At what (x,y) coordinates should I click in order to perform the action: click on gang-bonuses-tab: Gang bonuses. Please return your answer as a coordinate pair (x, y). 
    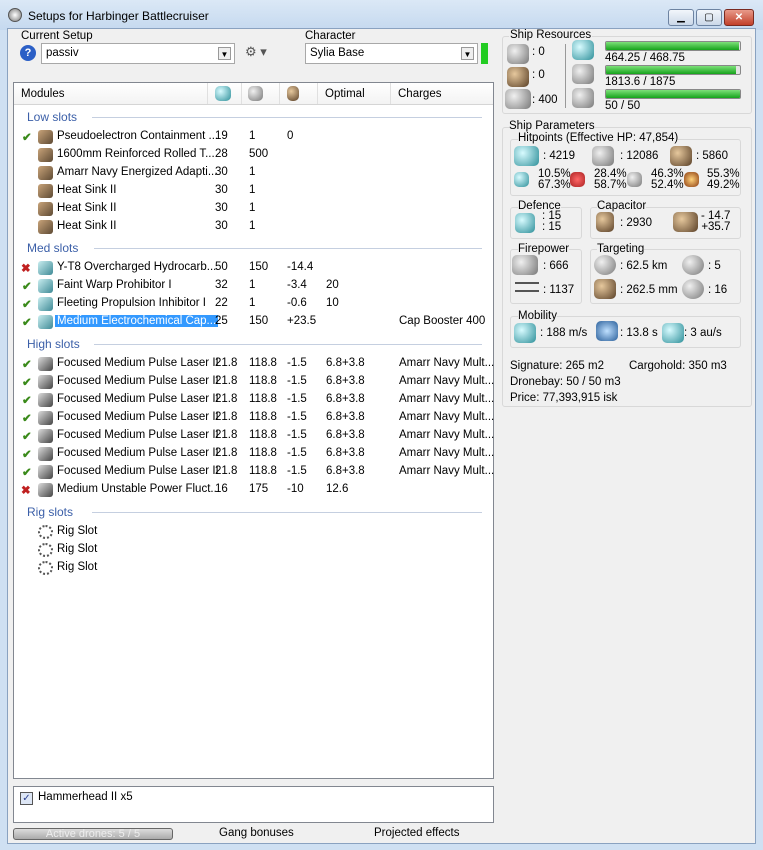
    Looking at the image, I should click on (256, 833).